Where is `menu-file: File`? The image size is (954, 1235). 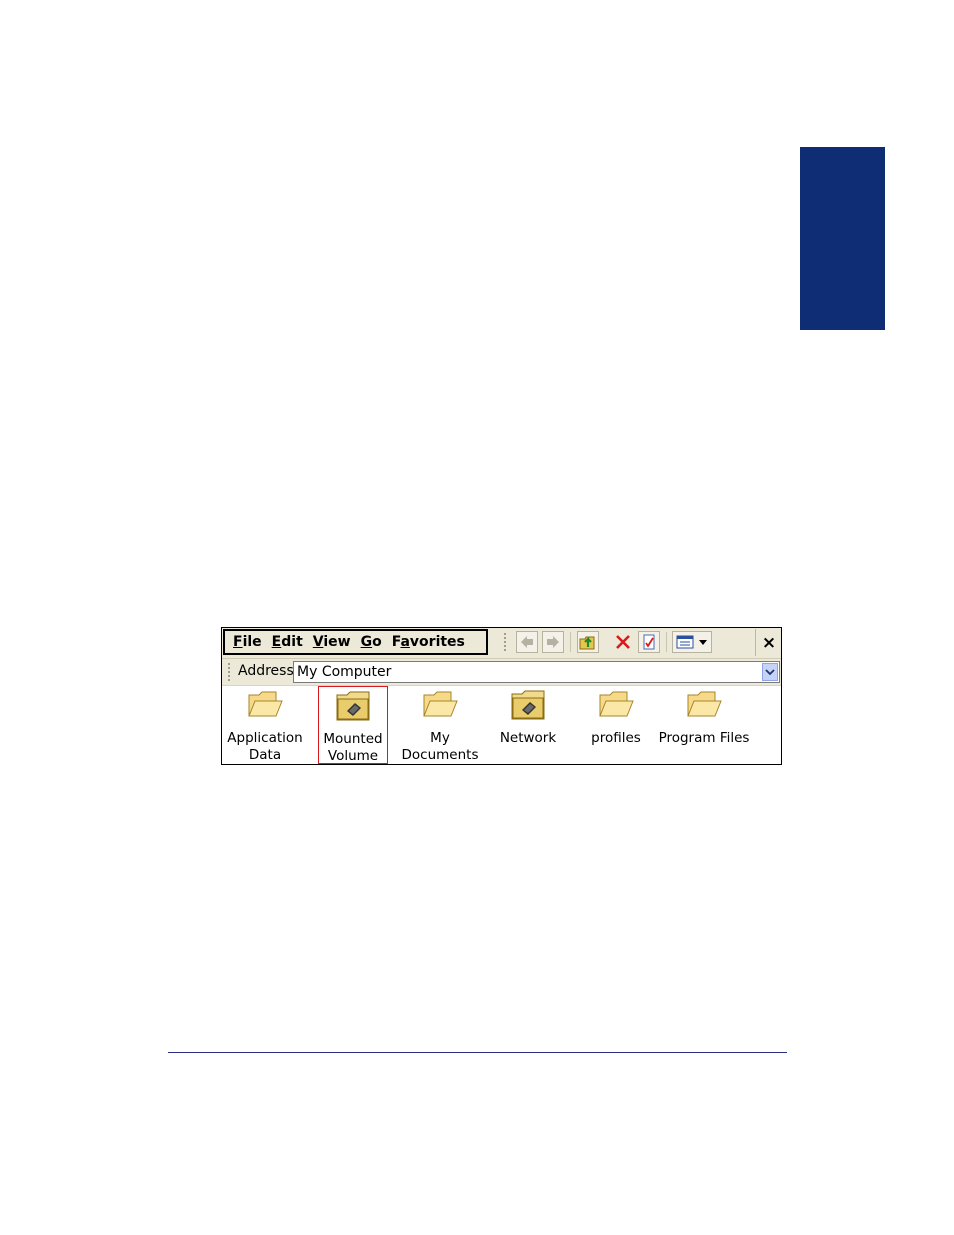
menu-file: File is located at coordinates (243, 642).